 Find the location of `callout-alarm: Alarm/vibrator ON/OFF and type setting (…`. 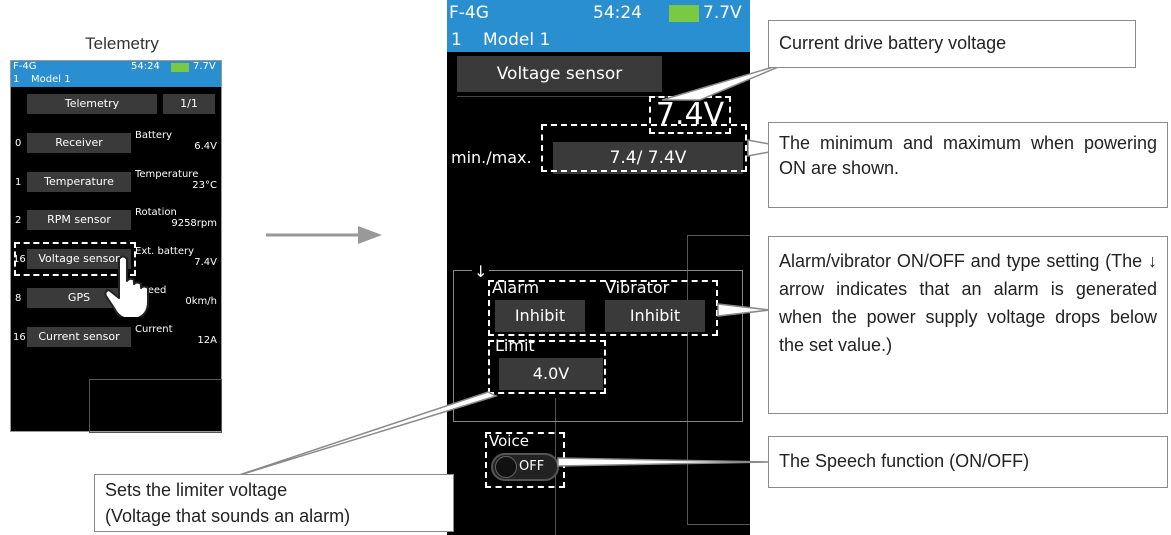

callout-alarm: Alarm/vibrator ON/OFF and type setting (… is located at coordinates (968, 325).